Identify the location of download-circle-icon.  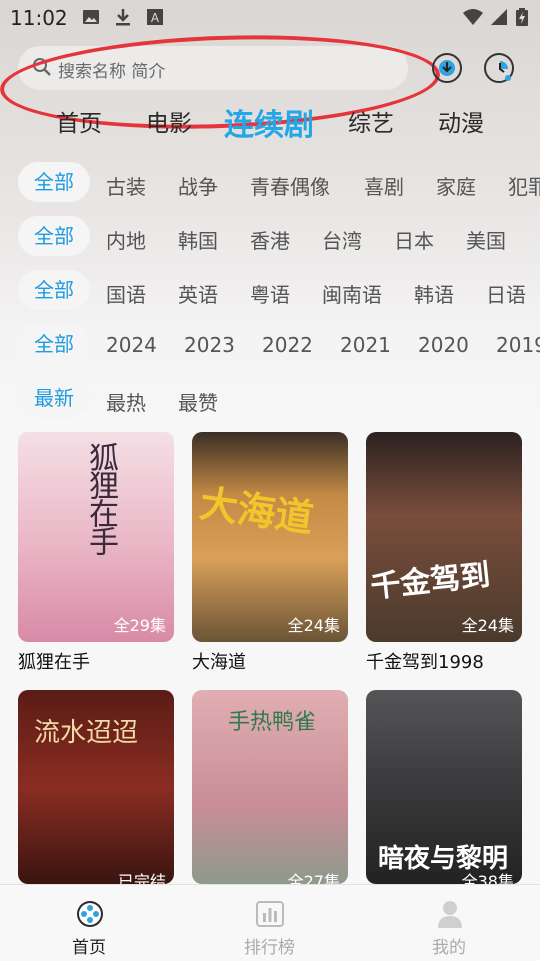
(447, 68).